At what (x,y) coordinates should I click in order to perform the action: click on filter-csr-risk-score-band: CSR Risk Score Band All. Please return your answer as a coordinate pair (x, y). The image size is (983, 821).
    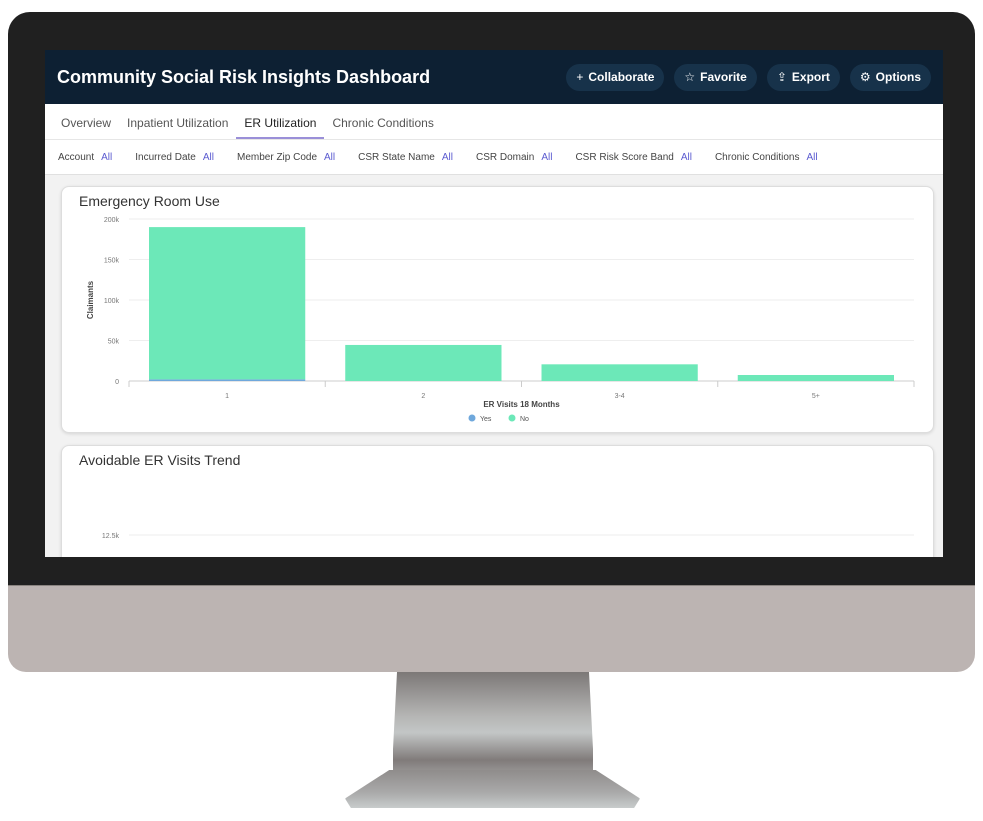
    Looking at the image, I should click on (633, 157).